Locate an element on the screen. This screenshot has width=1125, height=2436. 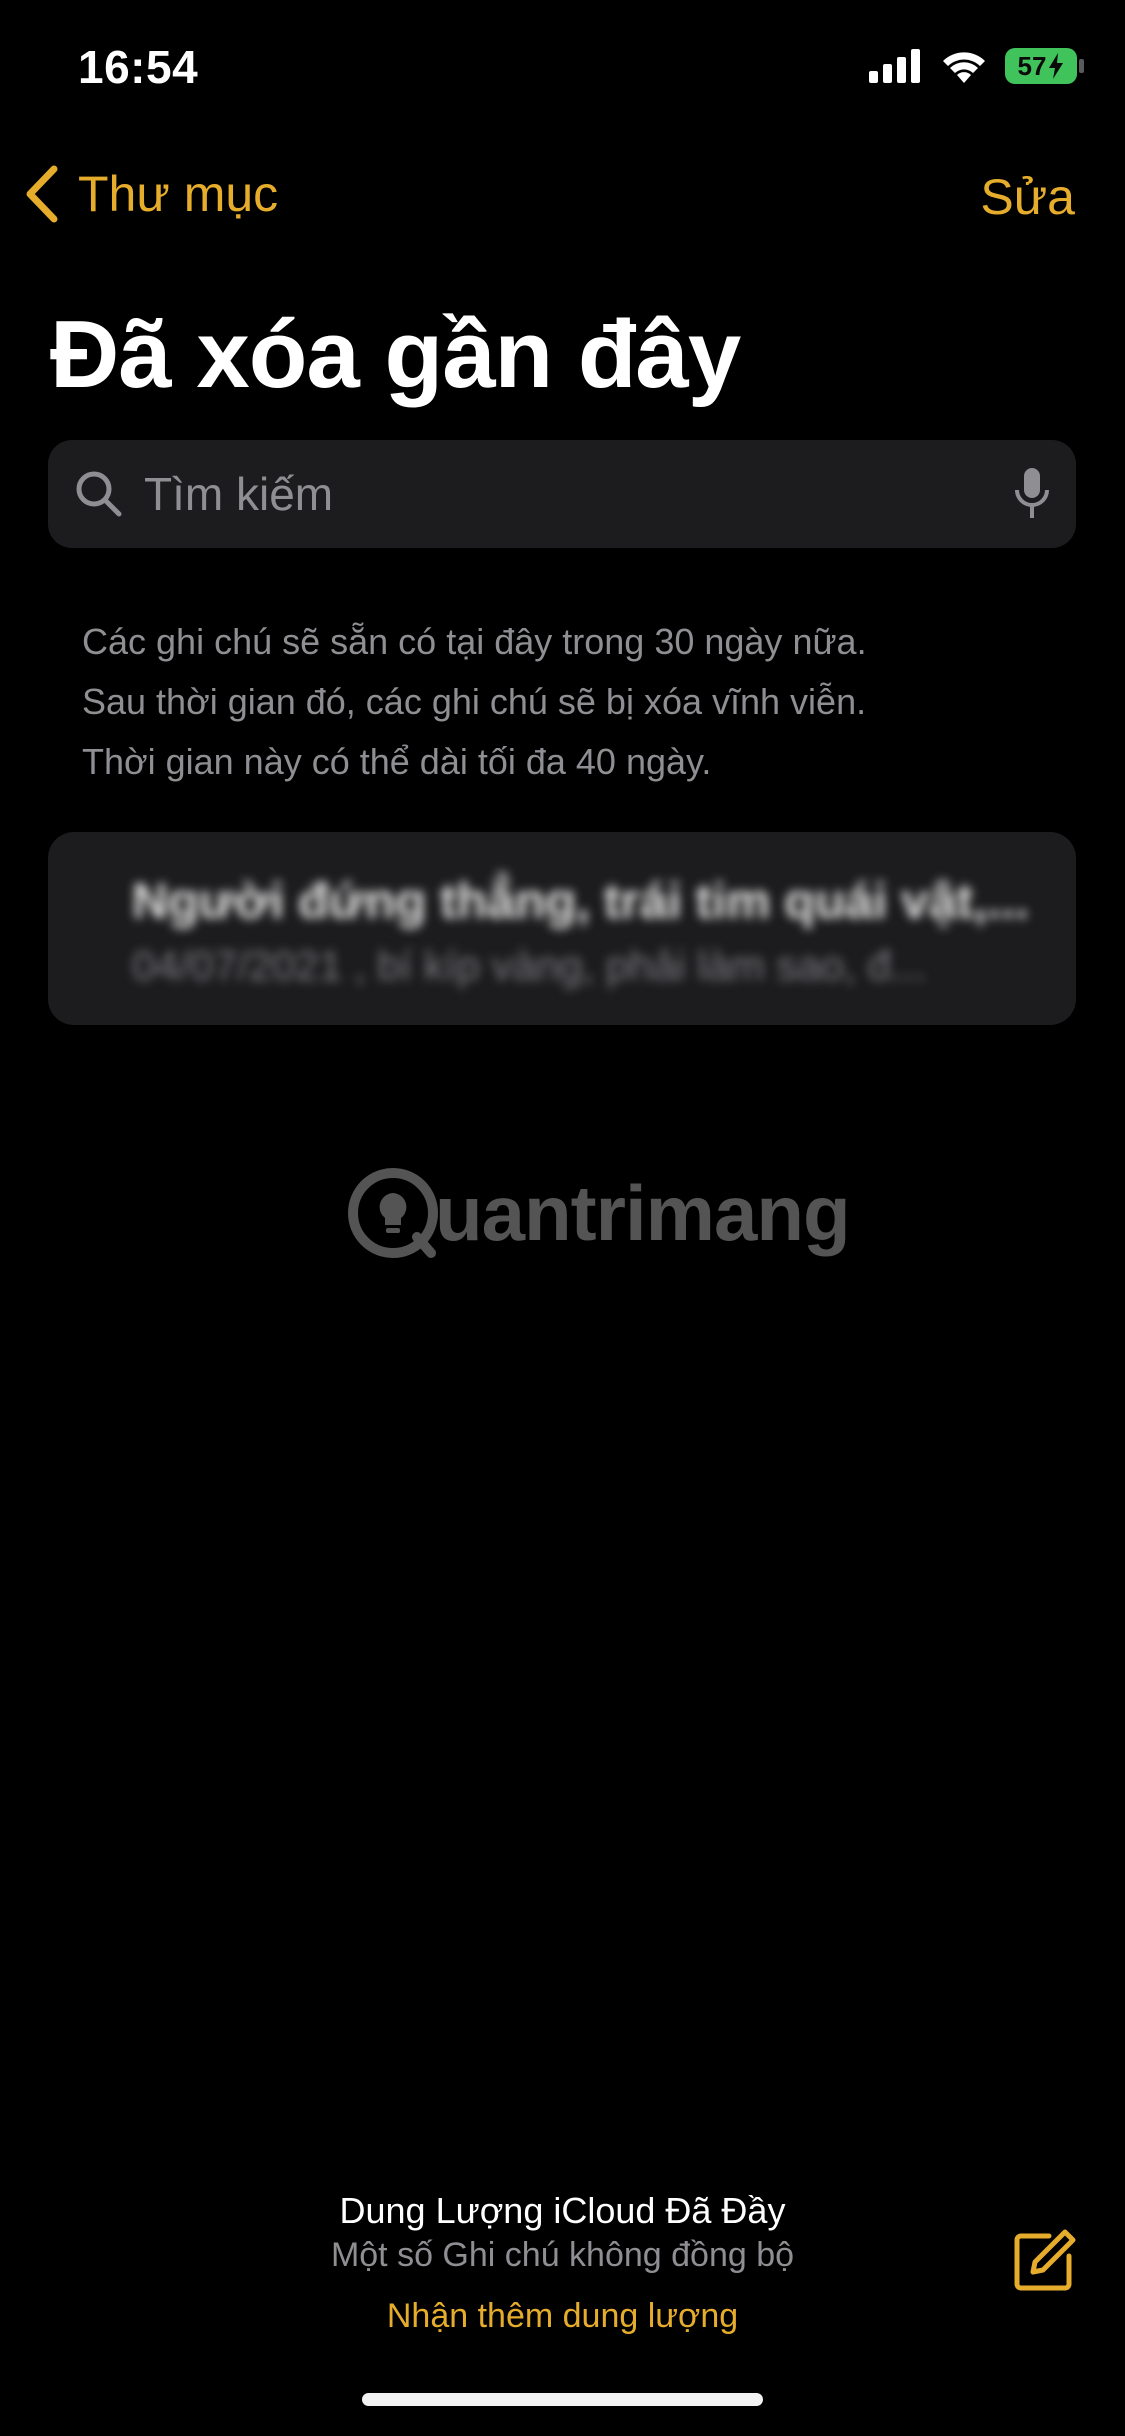
battery-icon: 57 is located at coordinates (1044, 66).